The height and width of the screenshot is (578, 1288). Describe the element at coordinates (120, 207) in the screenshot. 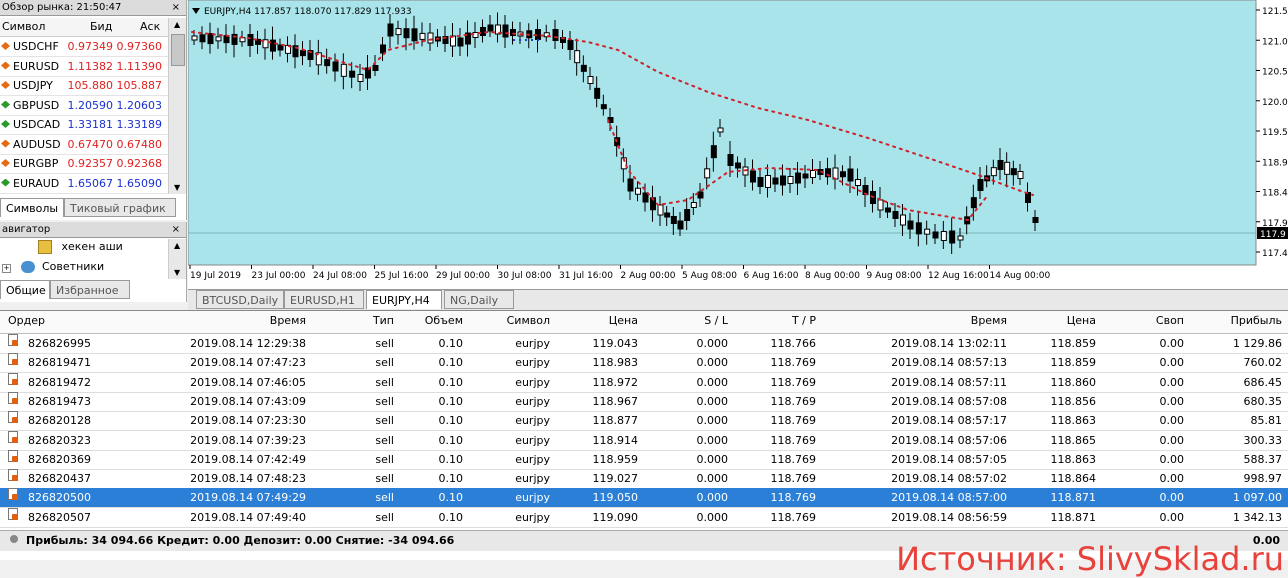

I see `tab-tick-chart: Тиковый график` at that location.